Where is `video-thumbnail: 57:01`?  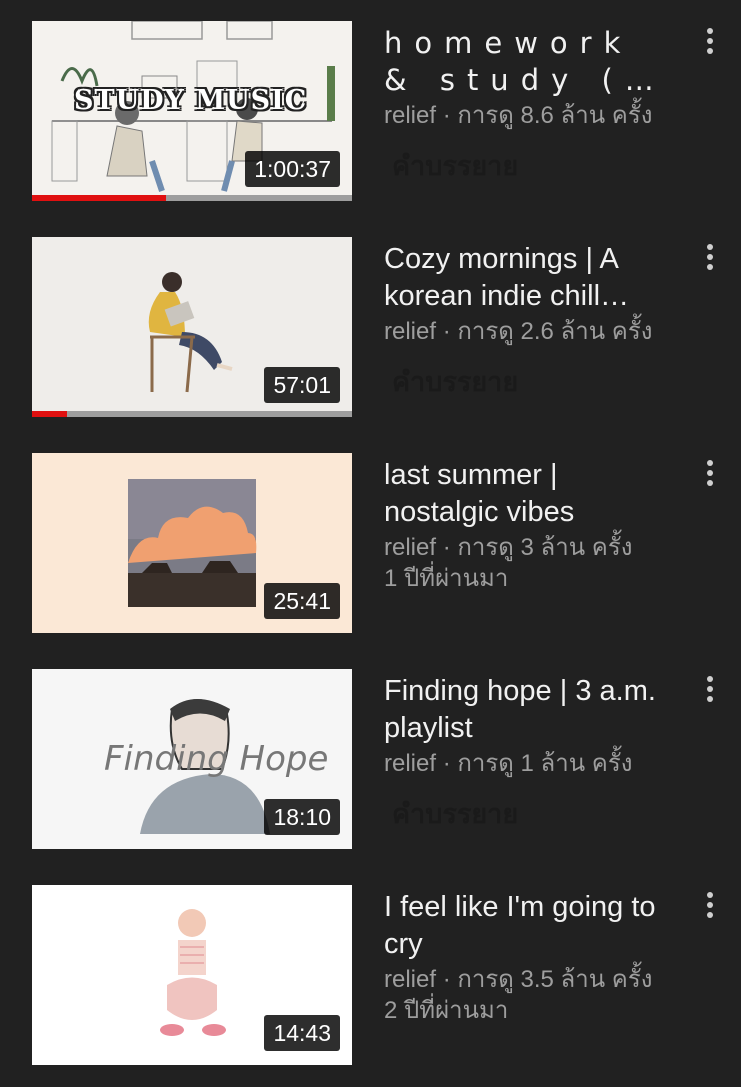 video-thumbnail: 57:01 is located at coordinates (192, 327).